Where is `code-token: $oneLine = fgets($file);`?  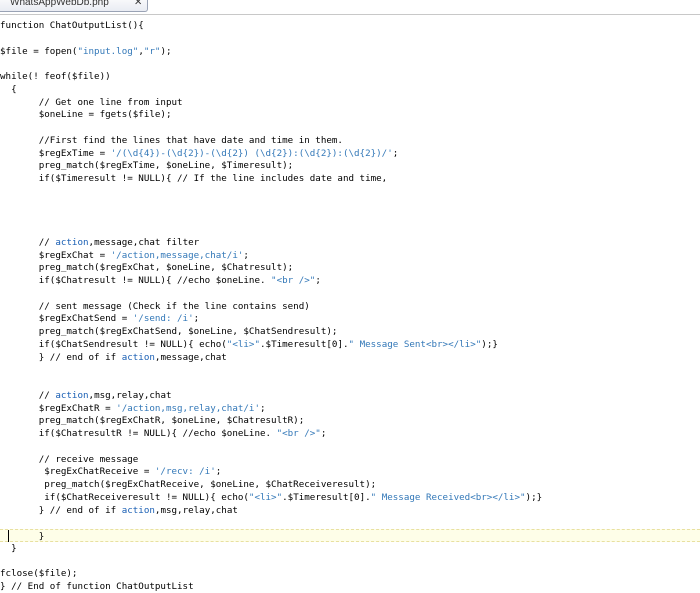 code-token: $oneLine = fgets($file); is located at coordinates (86, 115).